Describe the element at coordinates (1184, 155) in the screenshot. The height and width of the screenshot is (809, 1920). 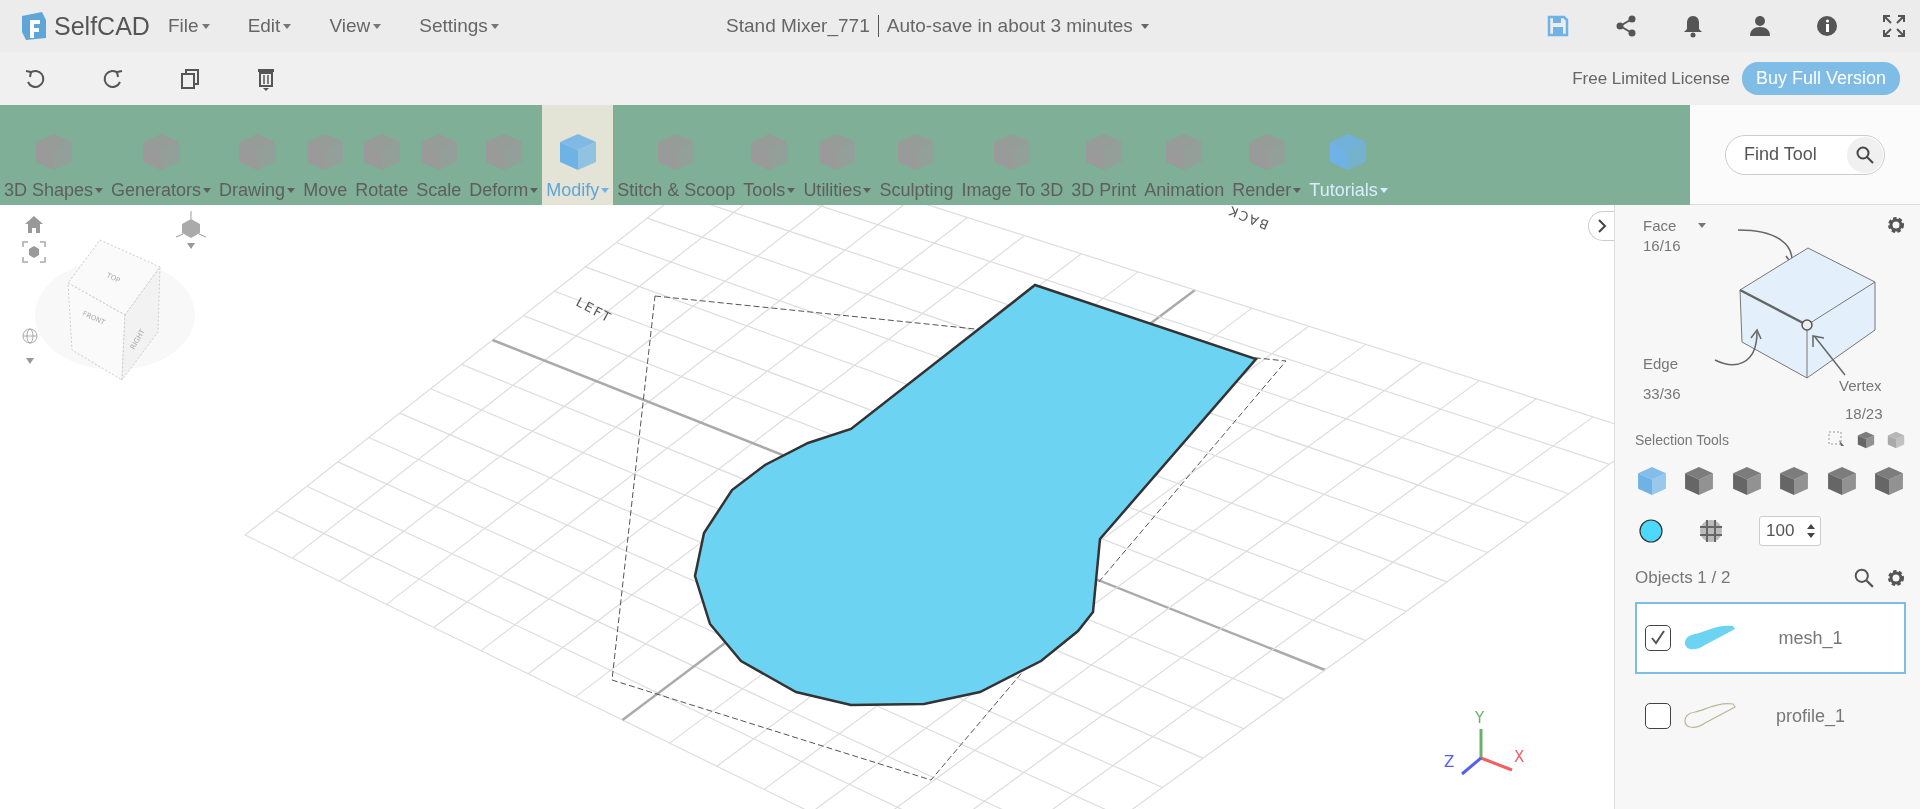
I see `ribbon-tool: Animation` at that location.